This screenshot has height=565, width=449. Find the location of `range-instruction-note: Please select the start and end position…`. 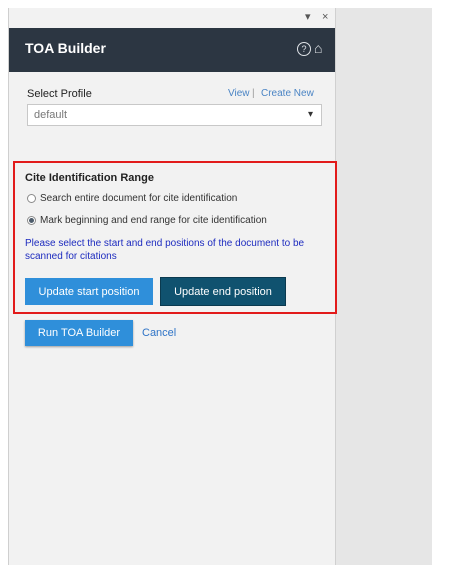

range-instruction-note: Please select the start and end position… is located at coordinates (165, 250).